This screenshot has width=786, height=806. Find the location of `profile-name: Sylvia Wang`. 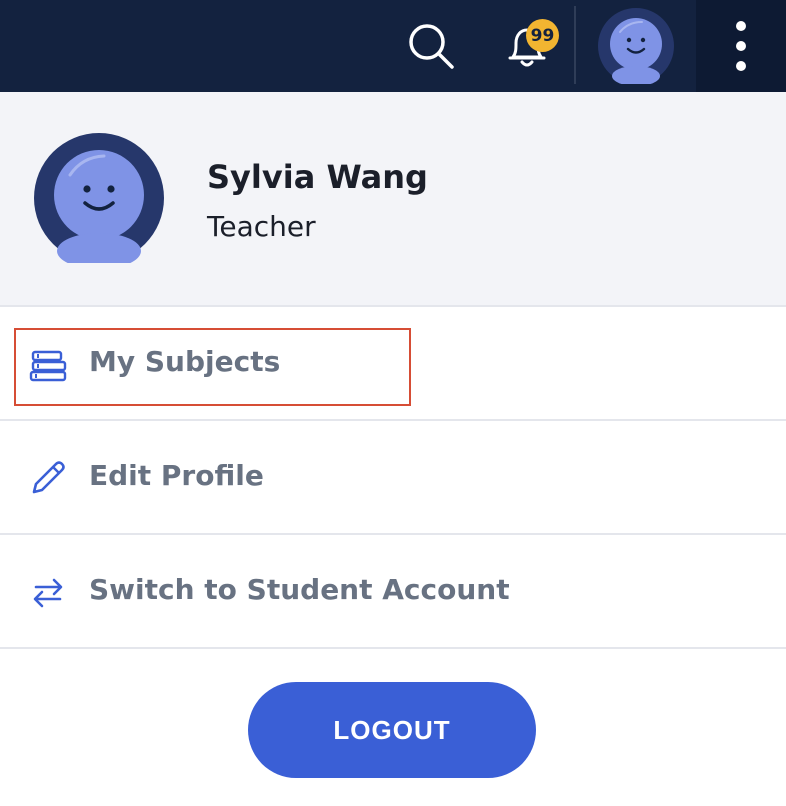

profile-name: Sylvia Wang is located at coordinates (317, 177).